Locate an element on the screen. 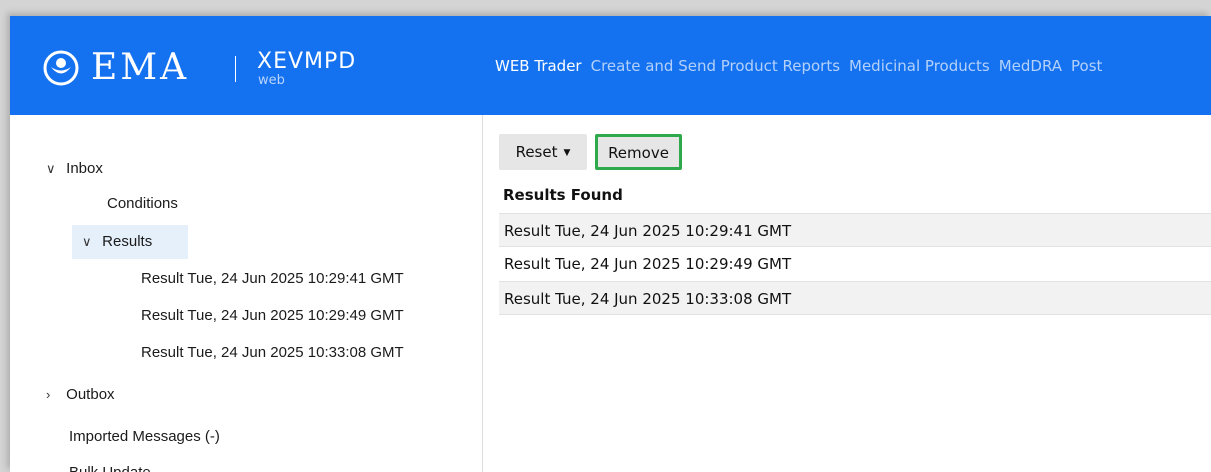 This screenshot has height=472, width=1211. nav-create-send-reports: Create and Send Product Reports is located at coordinates (715, 68).